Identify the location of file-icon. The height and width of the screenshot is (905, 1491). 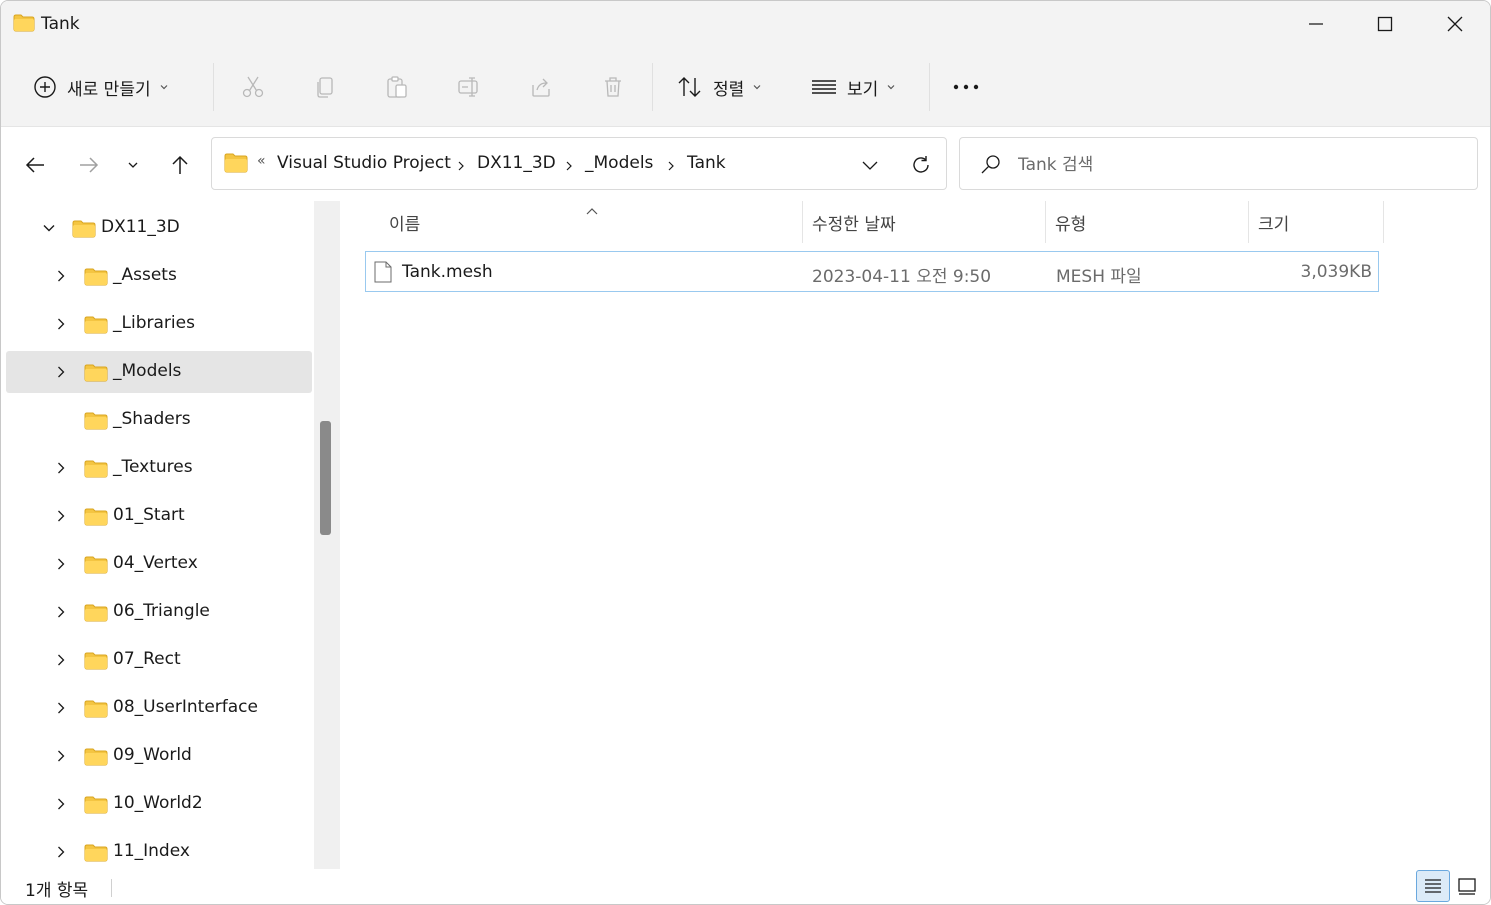
(383, 274).